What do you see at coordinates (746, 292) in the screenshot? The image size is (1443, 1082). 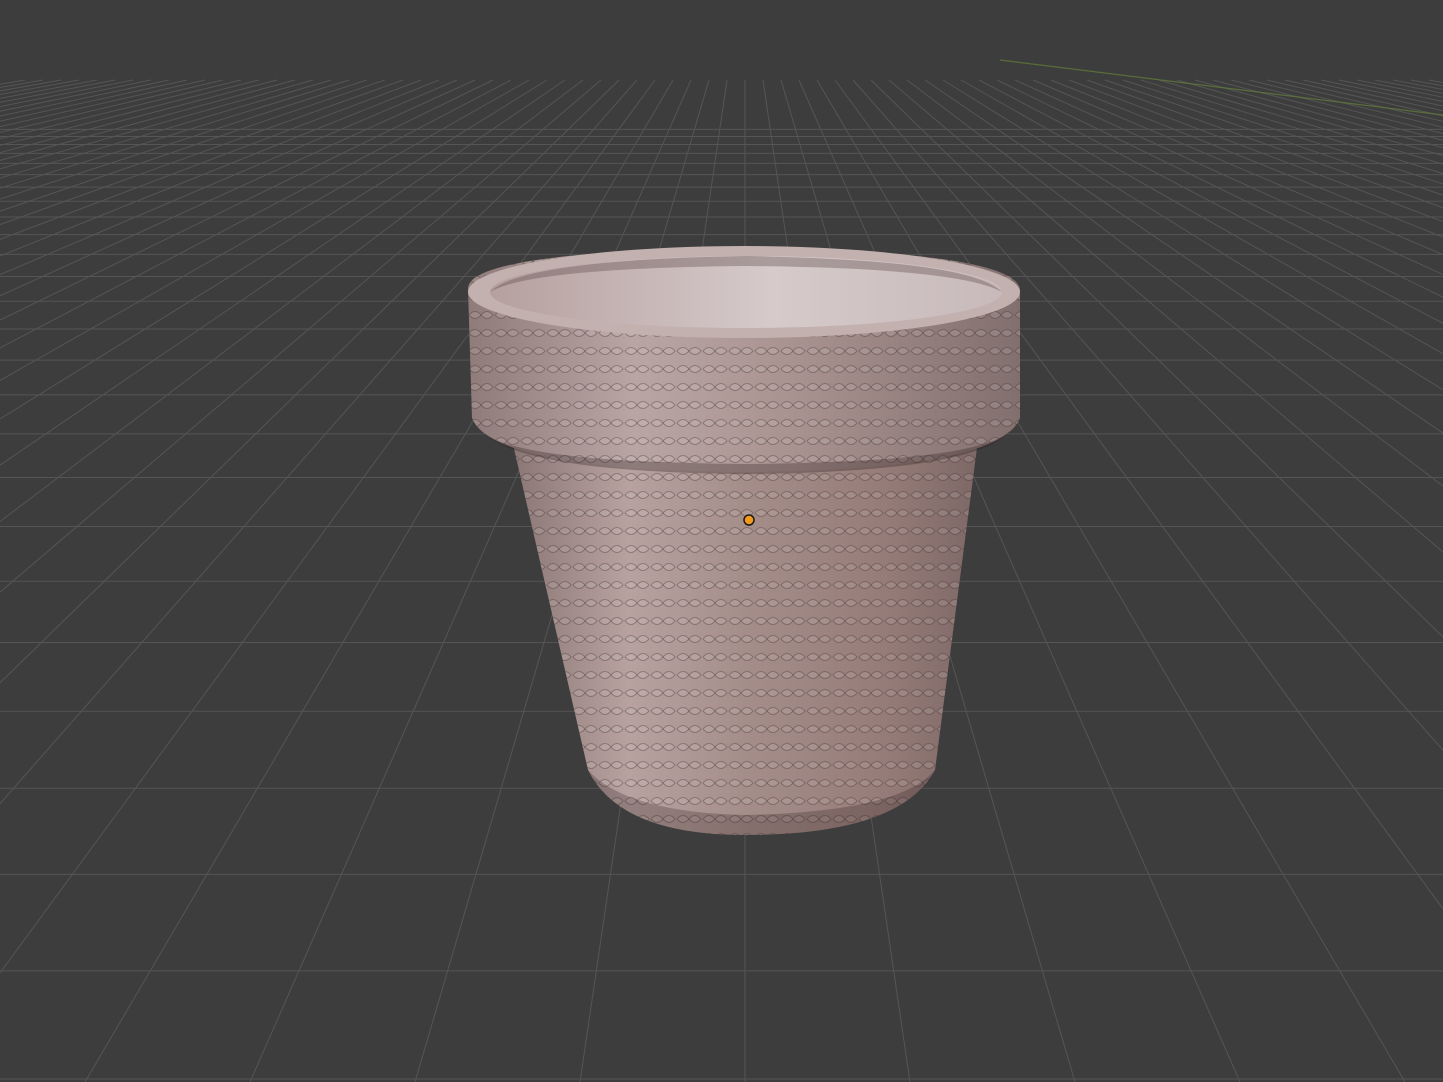 I see `pot-interior` at bounding box center [746, 292].